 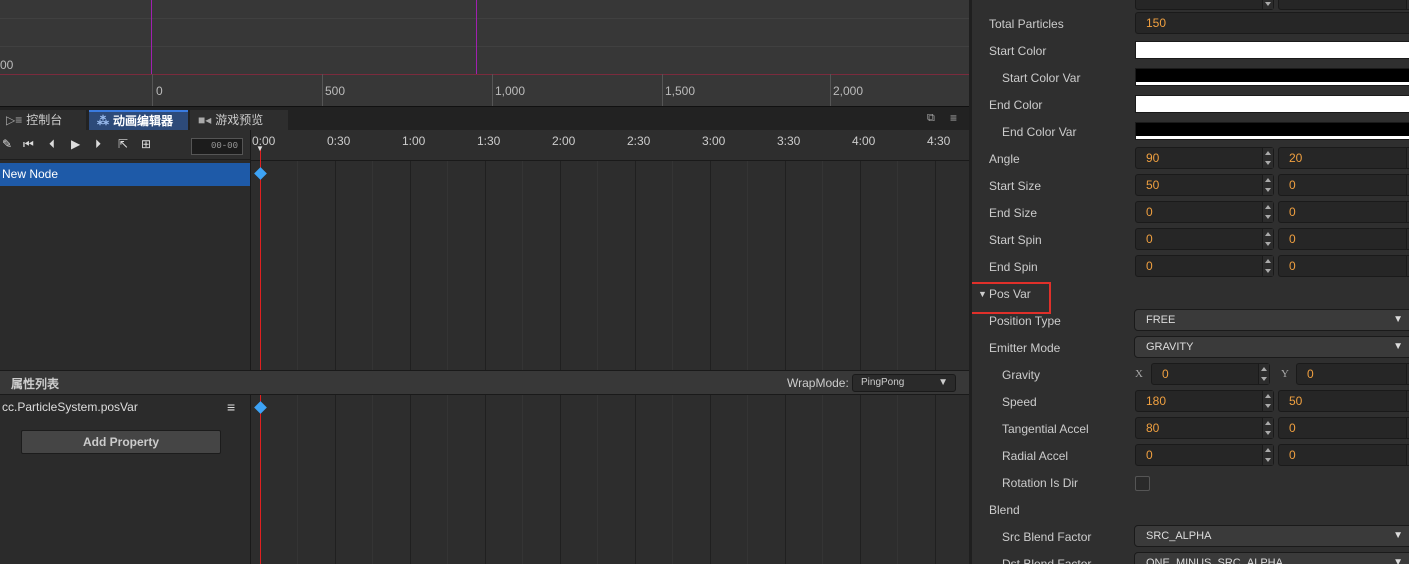 I want to click on frame-input: 00-00, so click(x=217, y=146).